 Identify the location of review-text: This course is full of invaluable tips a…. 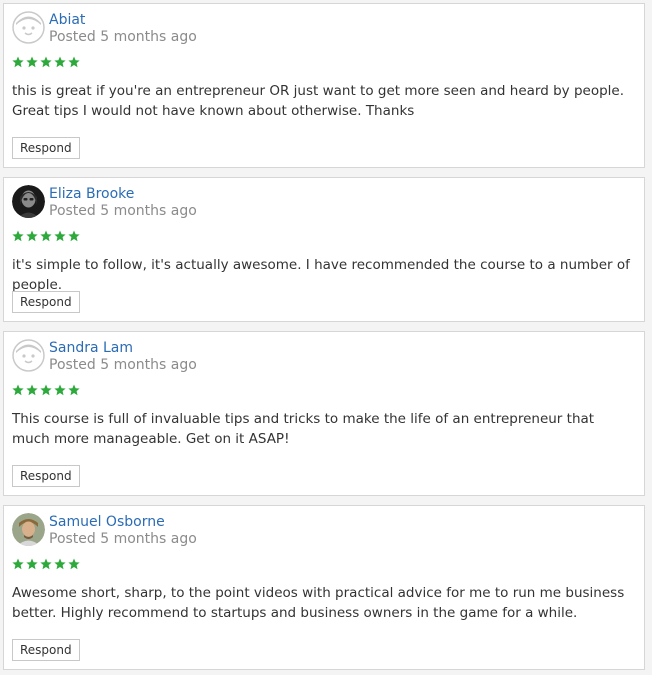
(303, 429).